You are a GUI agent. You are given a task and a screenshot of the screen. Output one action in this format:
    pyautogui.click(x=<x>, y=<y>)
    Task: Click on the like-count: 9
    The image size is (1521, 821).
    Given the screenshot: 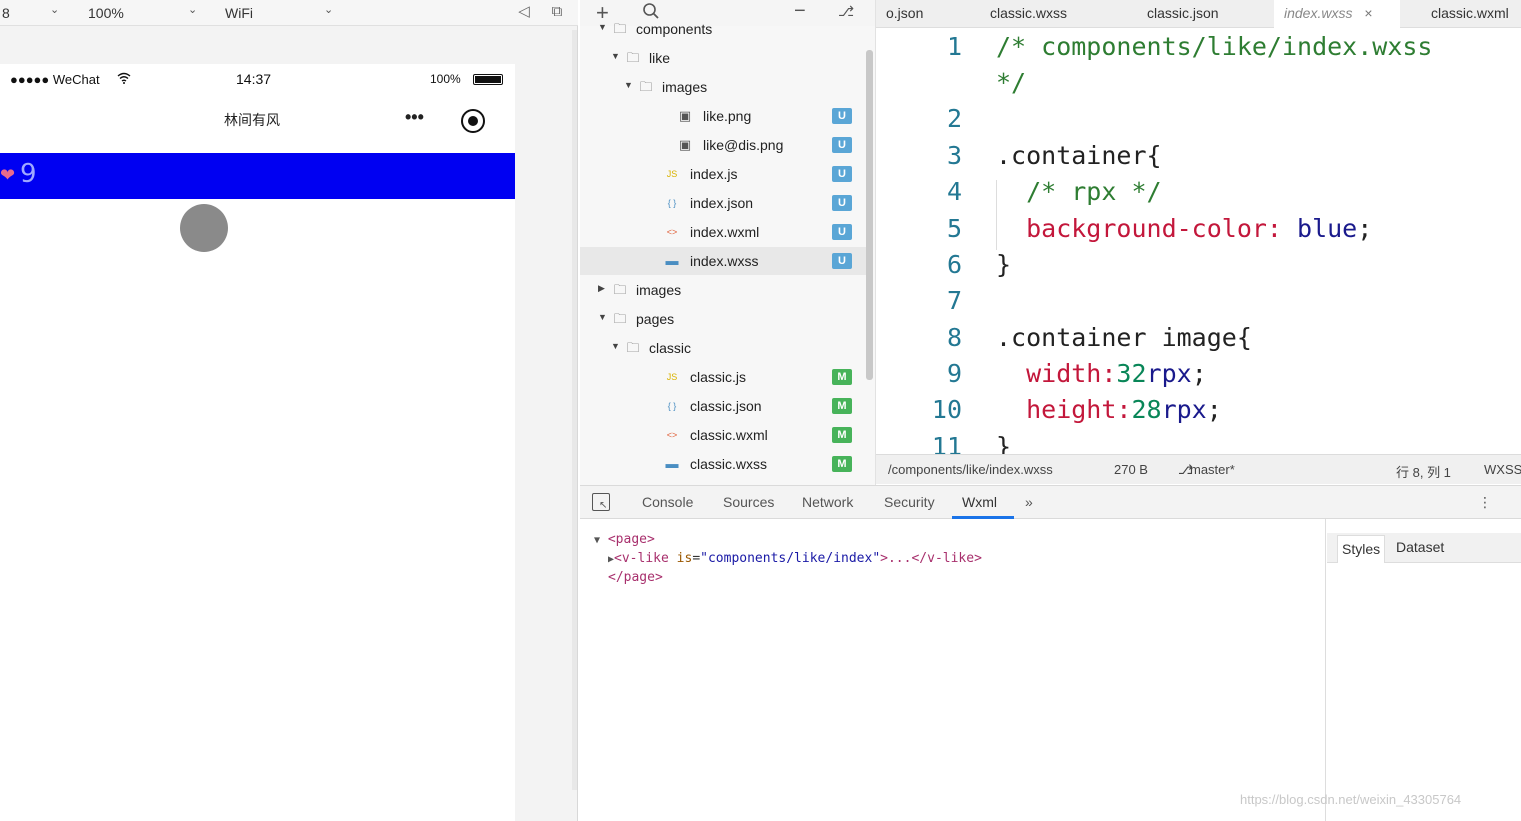 What is the action you would take?
    pyautogui.click(x=28, y=174)
    